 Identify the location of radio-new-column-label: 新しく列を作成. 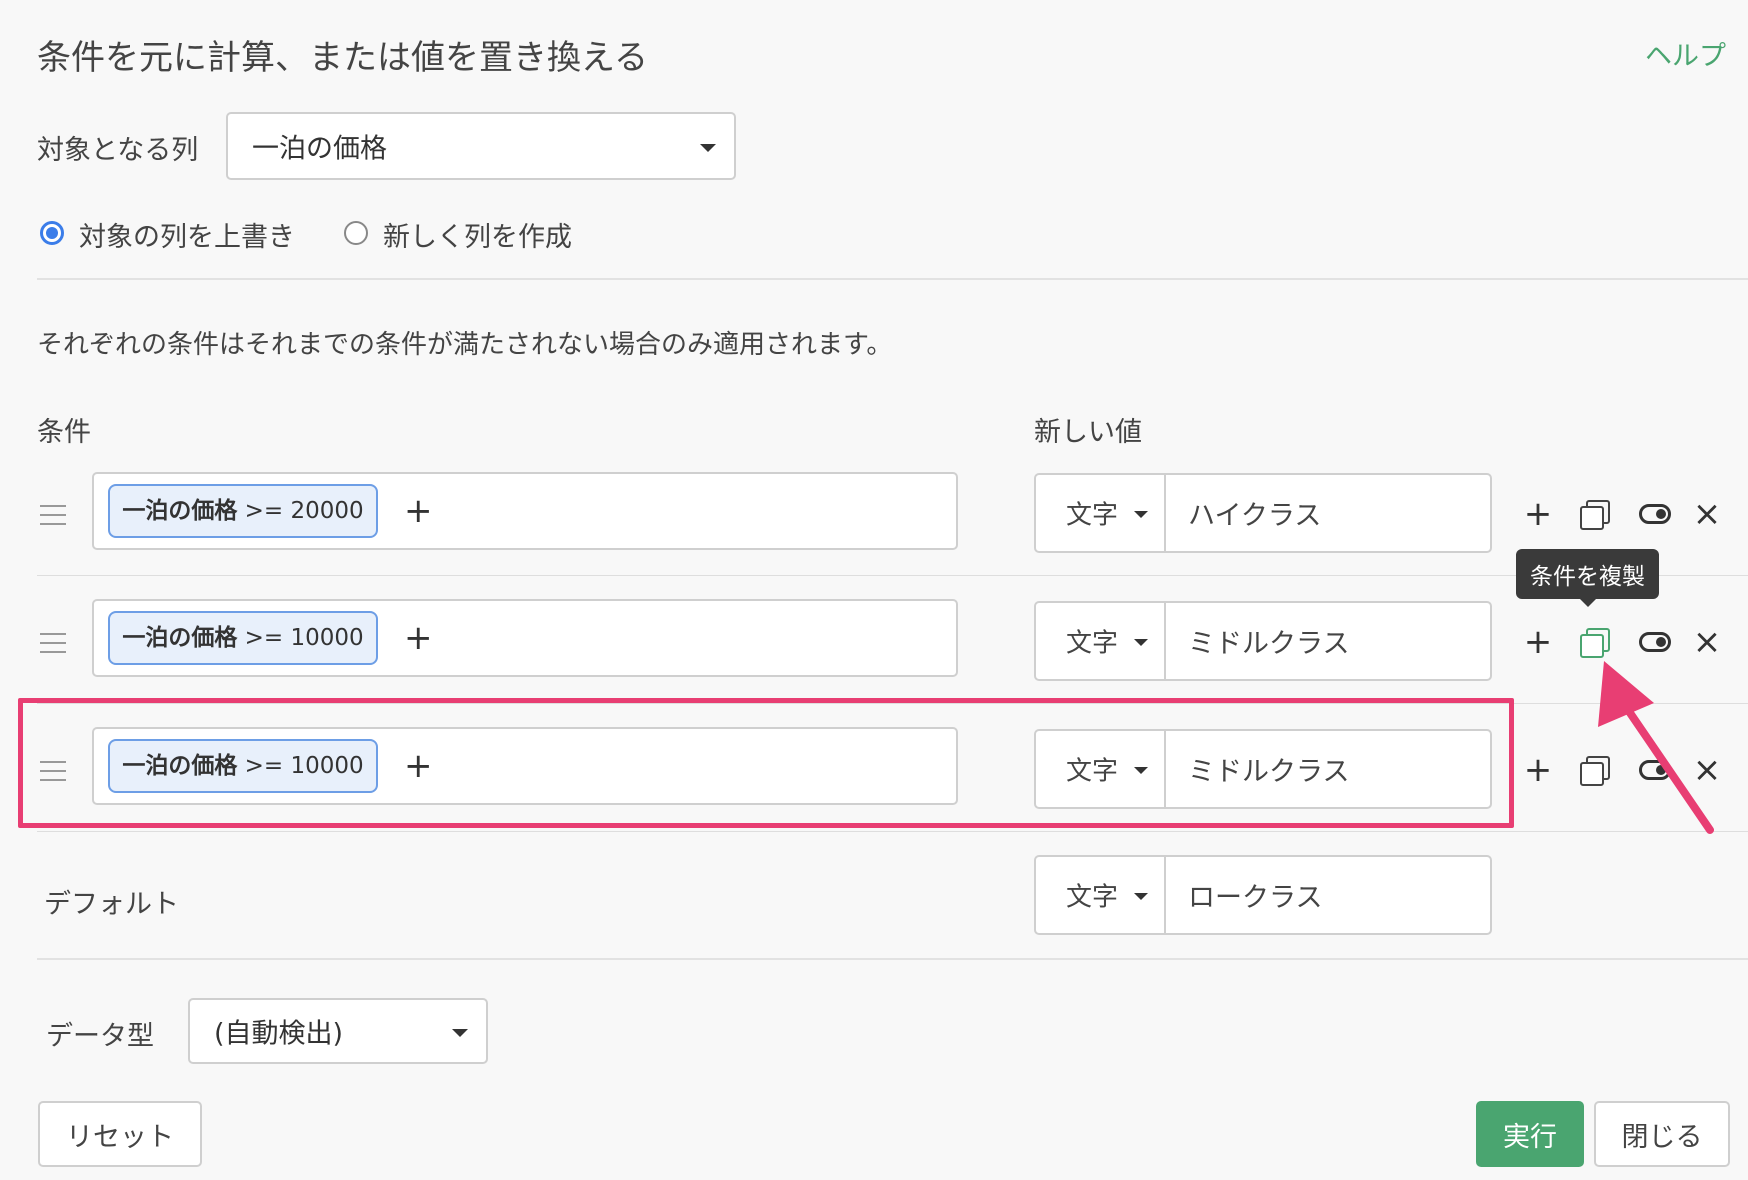
(477, 234).